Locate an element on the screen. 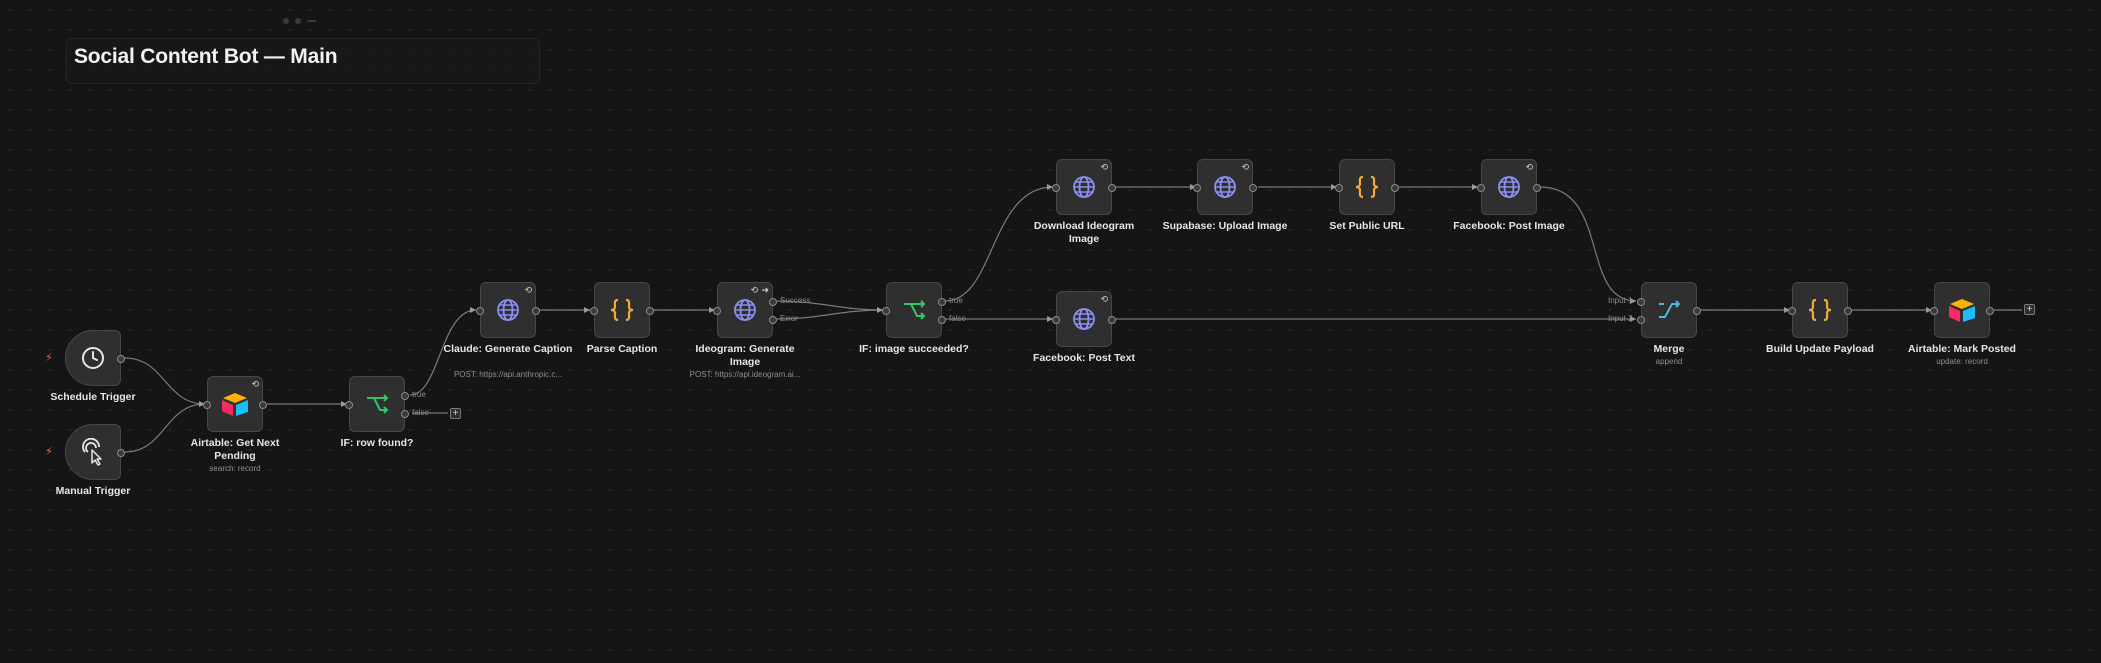 This screenshot has height=663, width=2101. node-label: Build Update Payload is located at coordinates (1820, 349).